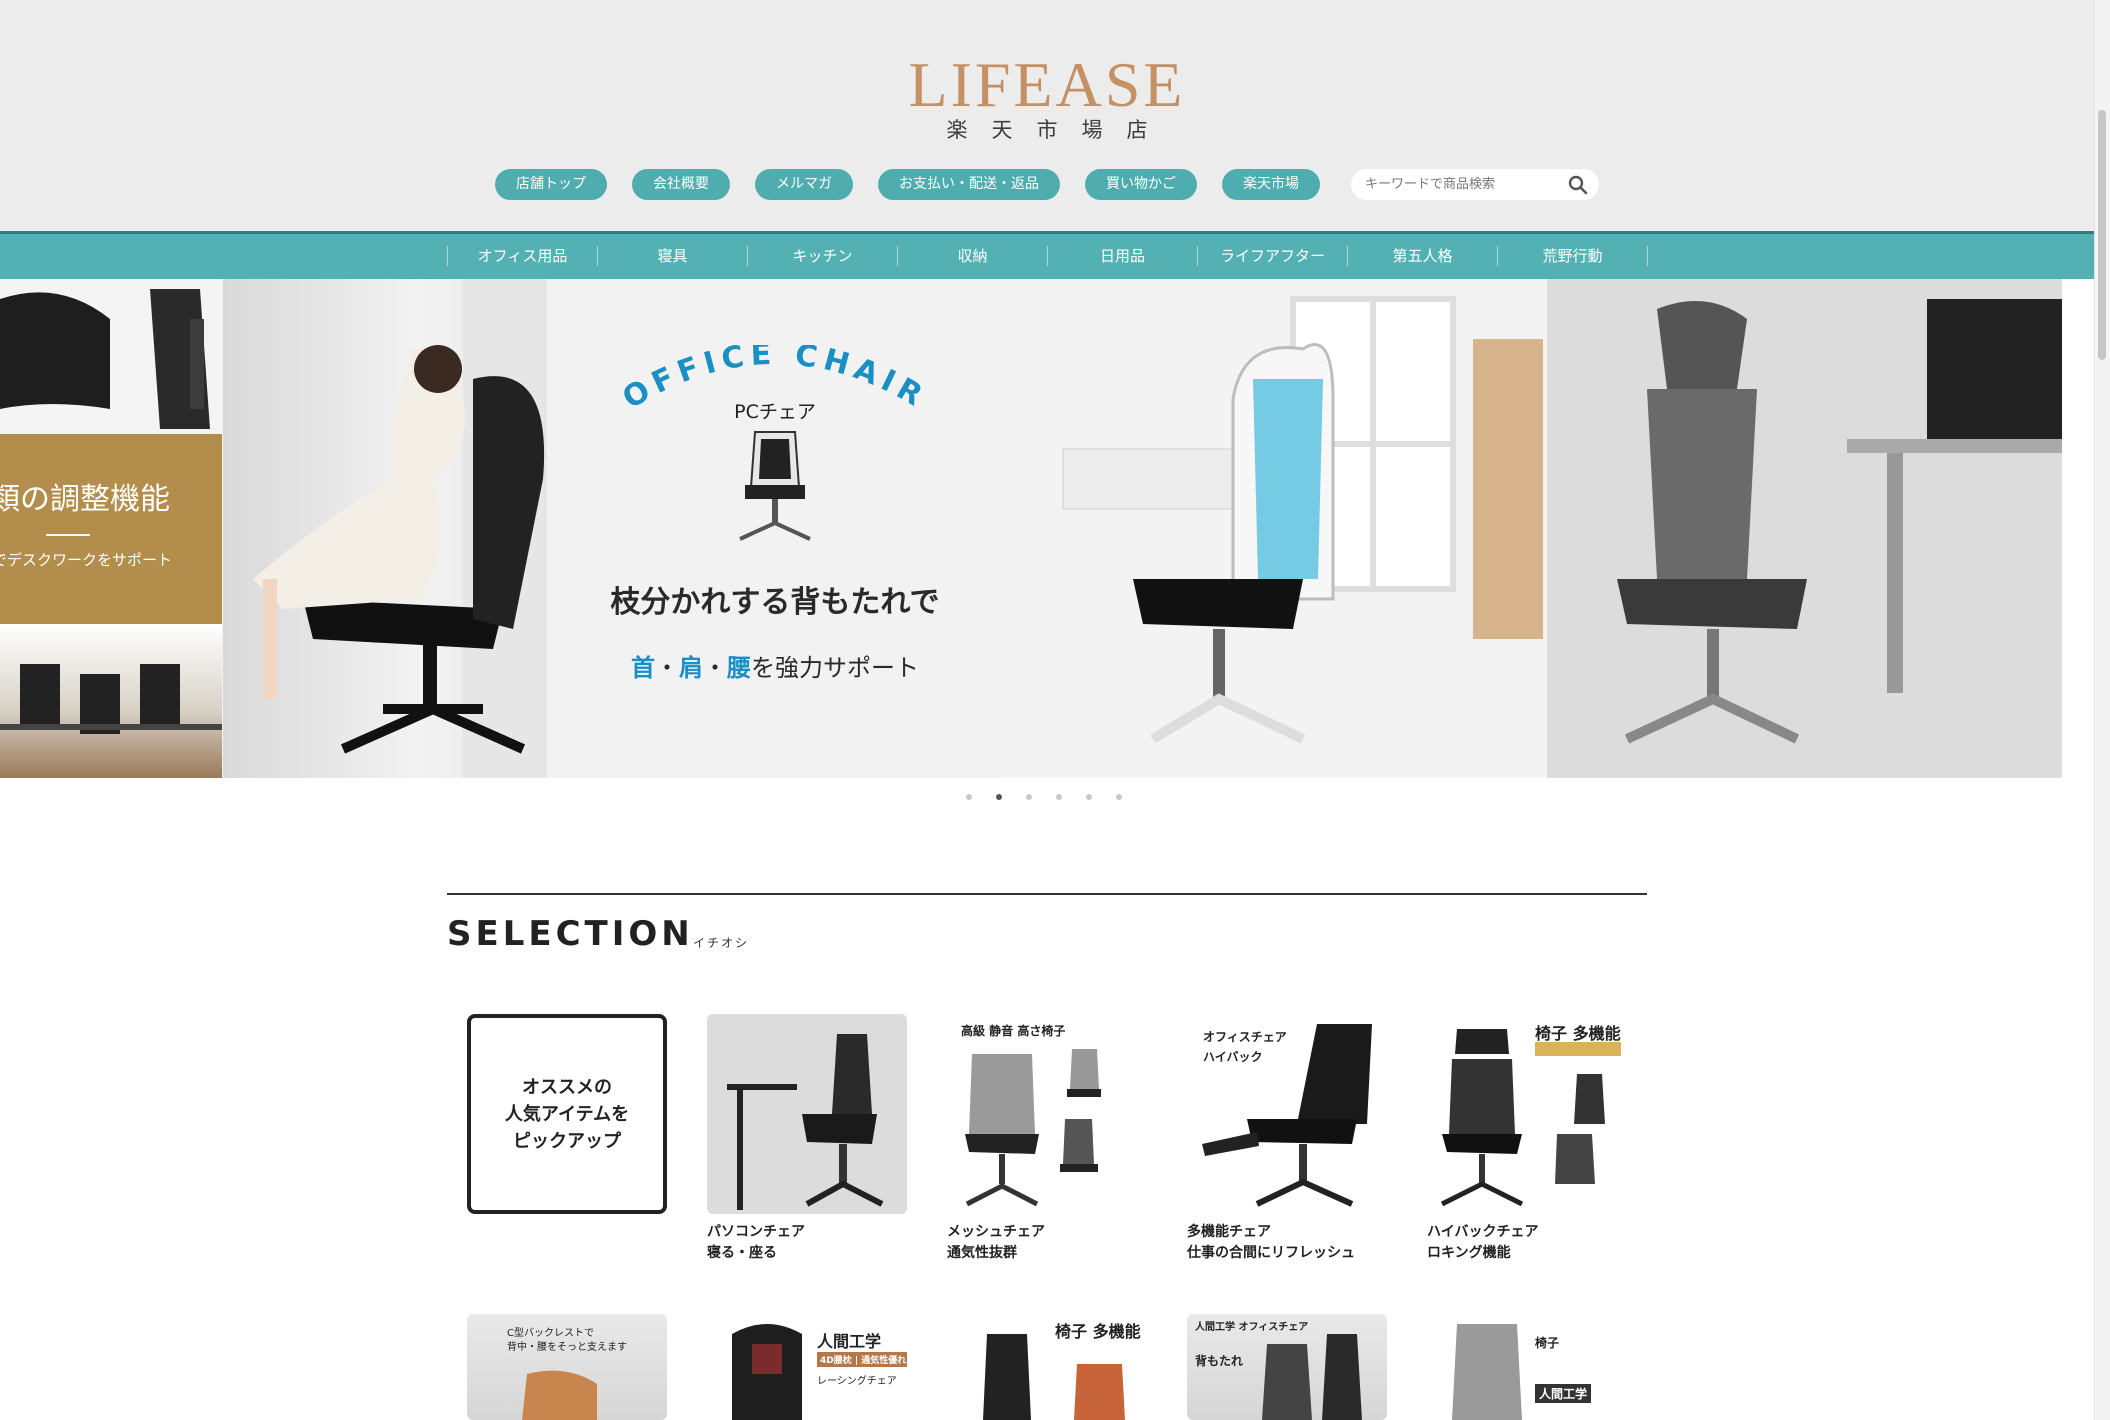  I want to click on product-tag: 人間工学 オフィスチェア, so click(1252, 1327).